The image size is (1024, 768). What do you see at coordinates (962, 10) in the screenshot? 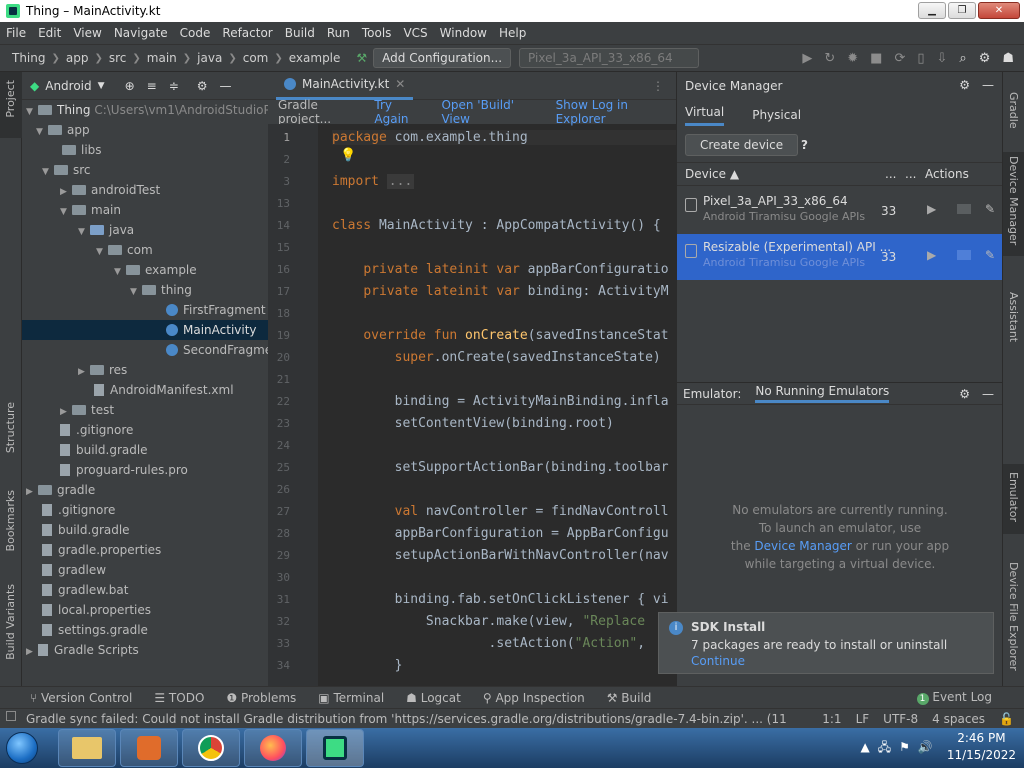
I see `maximize-button: ❐` at bounding box center [962, 10].